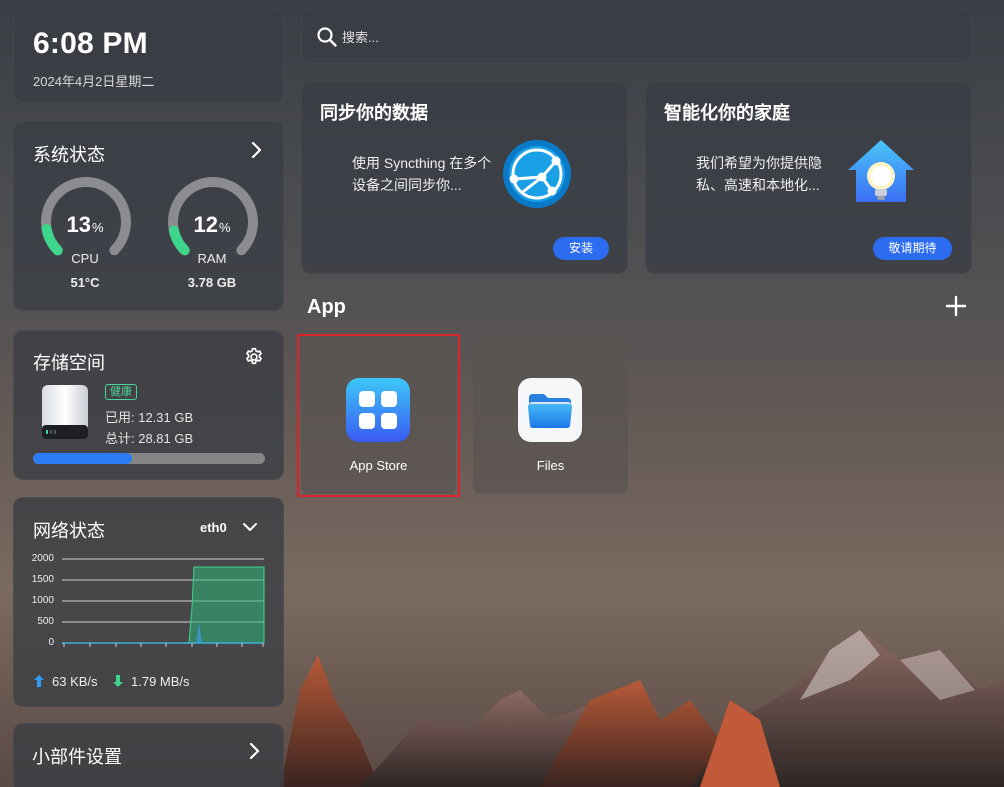  Describe the element at coordinates (378, 410) in the screenshot. I see `app-store-icon` at that location.